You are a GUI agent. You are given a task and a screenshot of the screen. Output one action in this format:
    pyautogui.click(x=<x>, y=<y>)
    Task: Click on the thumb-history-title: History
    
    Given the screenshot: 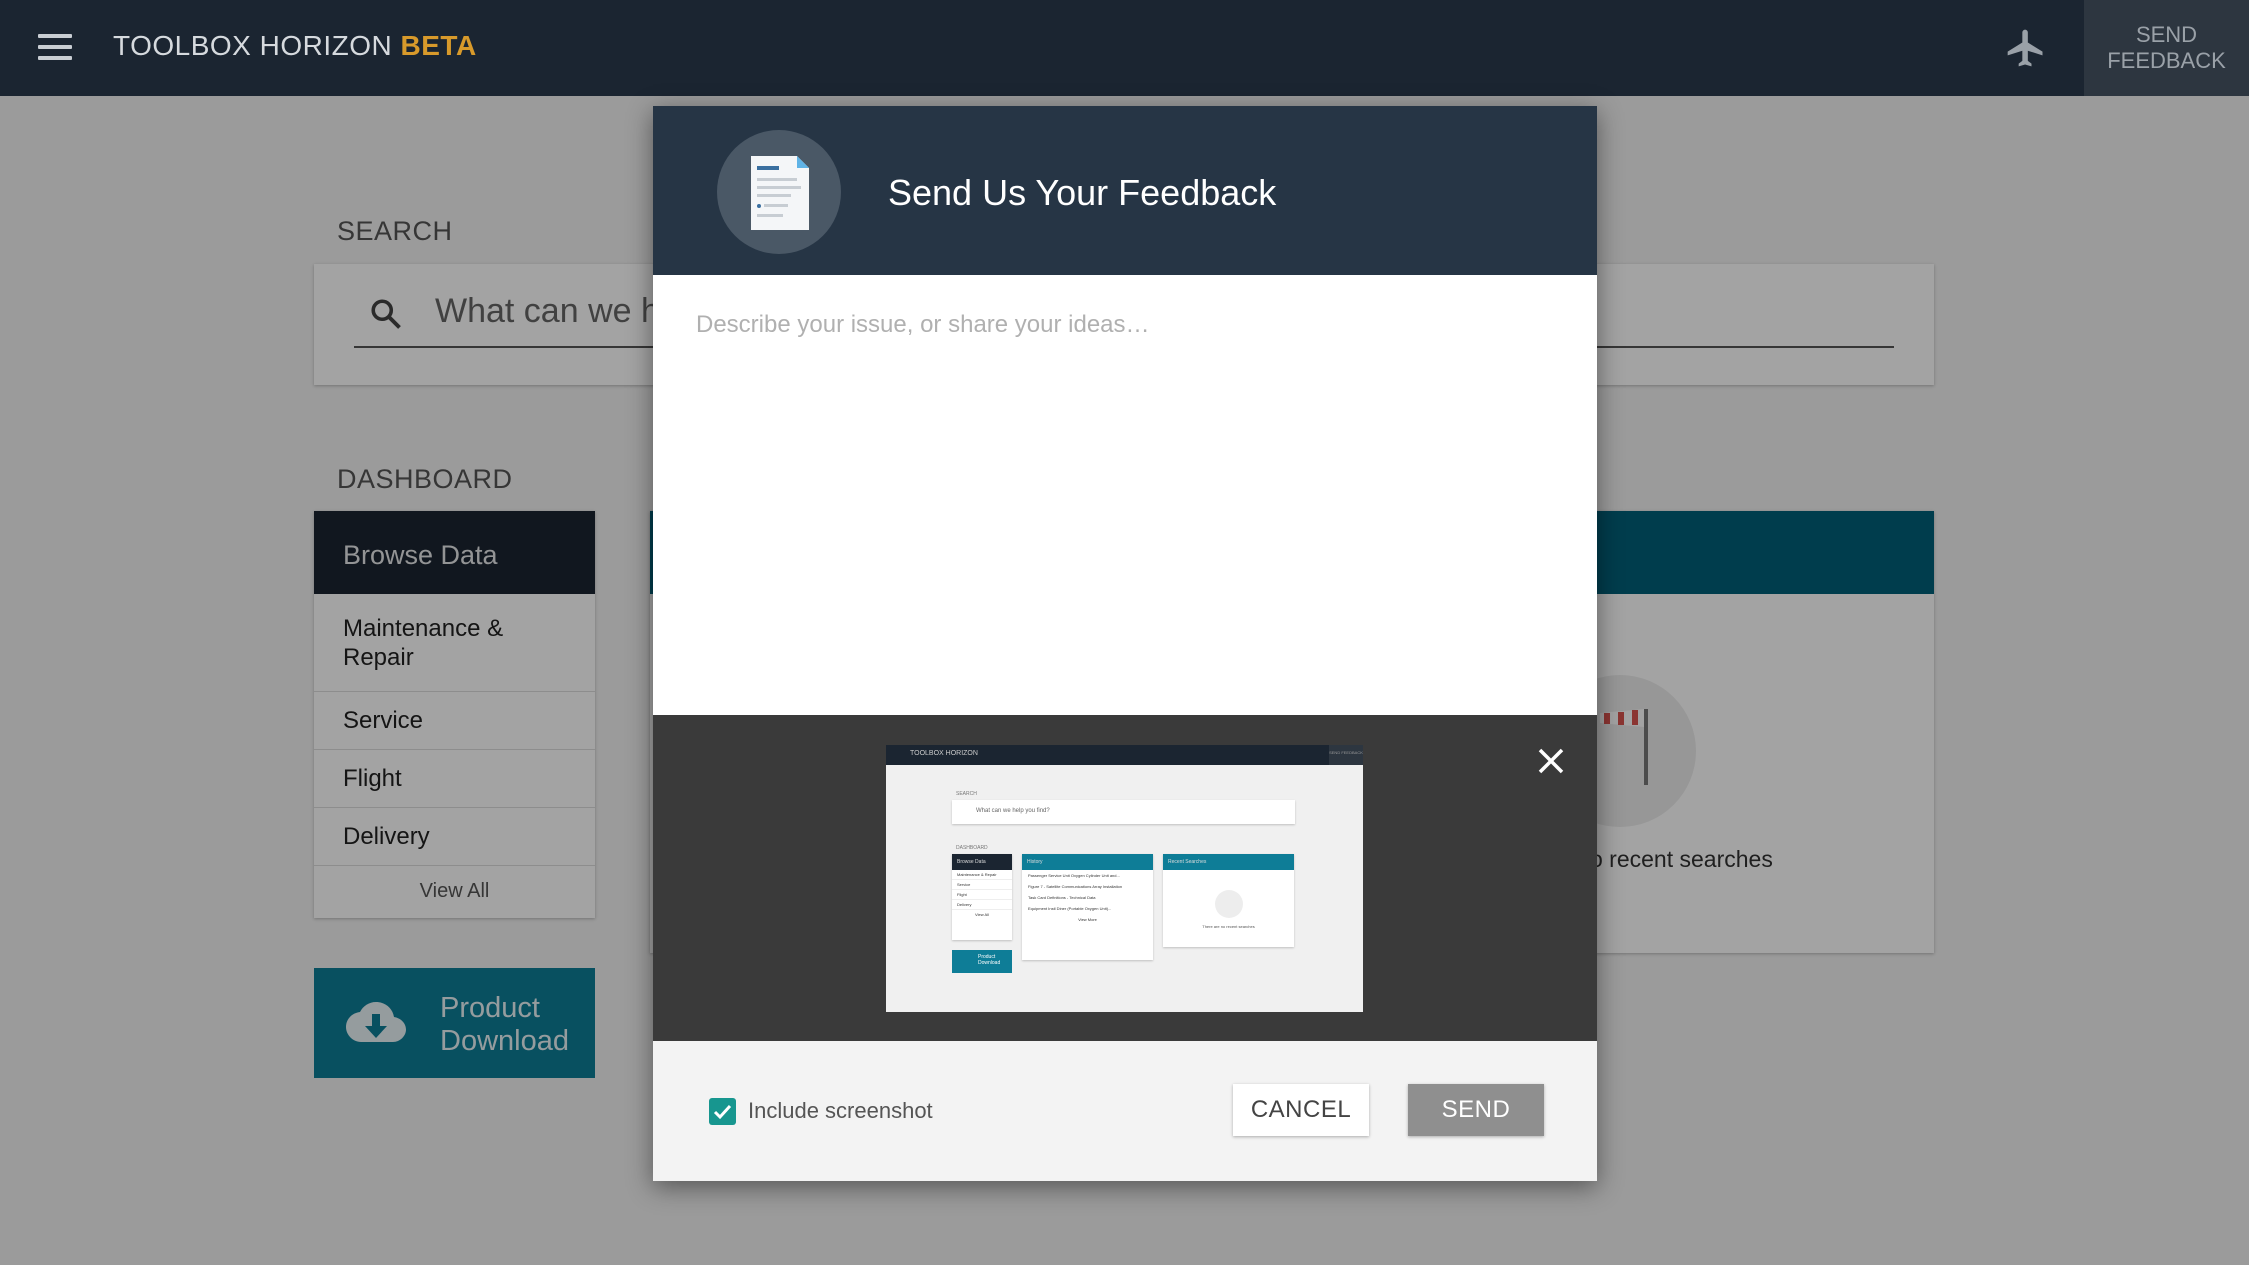 What is the action you would take?
    pyautogui.click(x=1087, y=862)
    